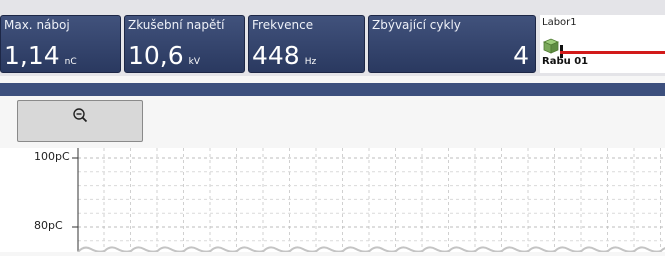  What do you see at coordinates (559, 22) in the screenshot?
I see `labor-title: Labor1` at bounding box center [559, 22].